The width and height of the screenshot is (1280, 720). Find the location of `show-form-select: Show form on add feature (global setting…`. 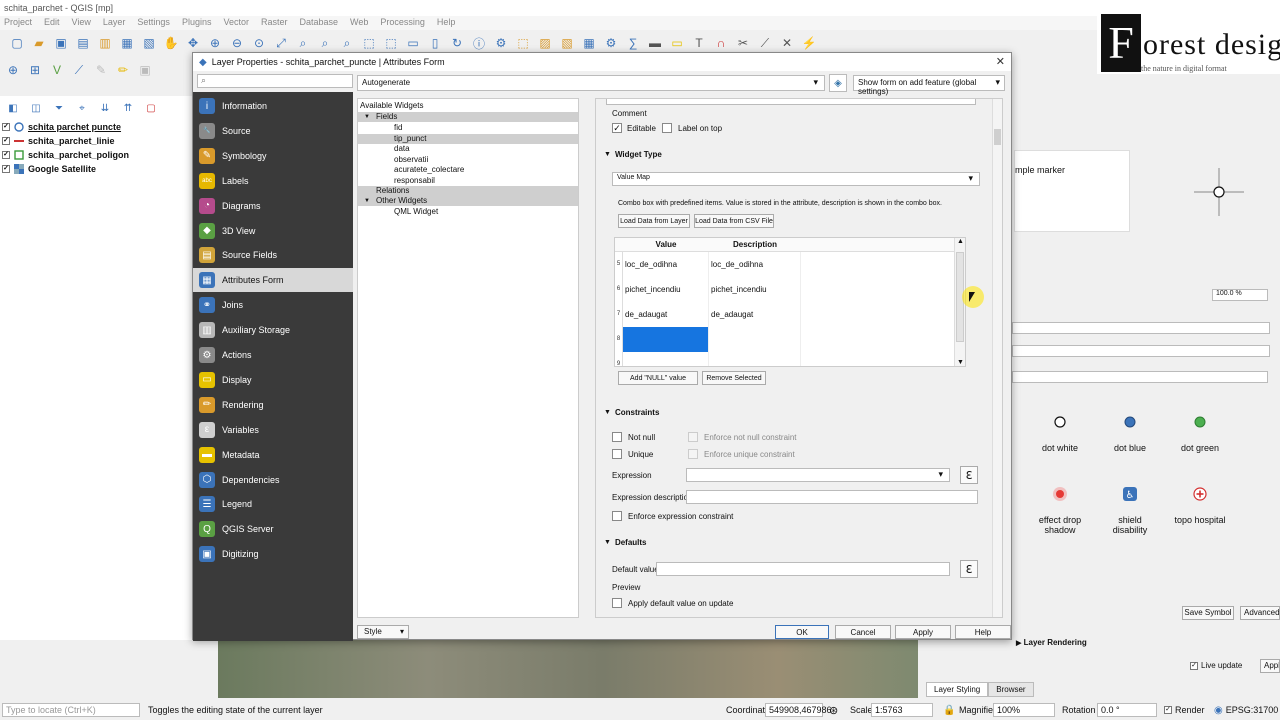

show-form-select: Show form on add feature (global setting… is located at coordinates (929, 85).